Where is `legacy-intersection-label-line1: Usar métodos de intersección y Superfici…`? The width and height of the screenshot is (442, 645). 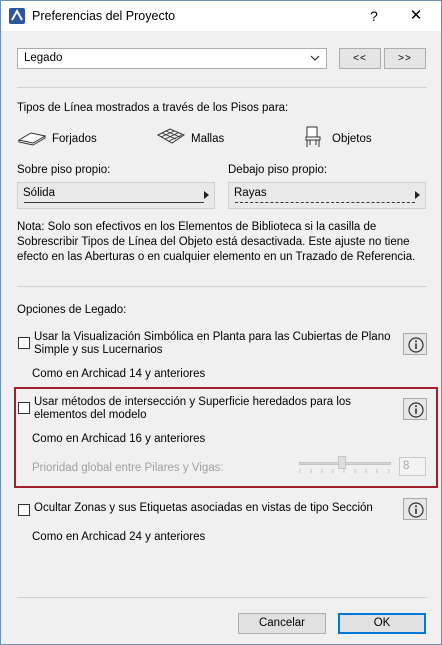 legacy-intersection-label-line1: Usar métodos de intersección y Superfici… is located at coordinates (193, 402).